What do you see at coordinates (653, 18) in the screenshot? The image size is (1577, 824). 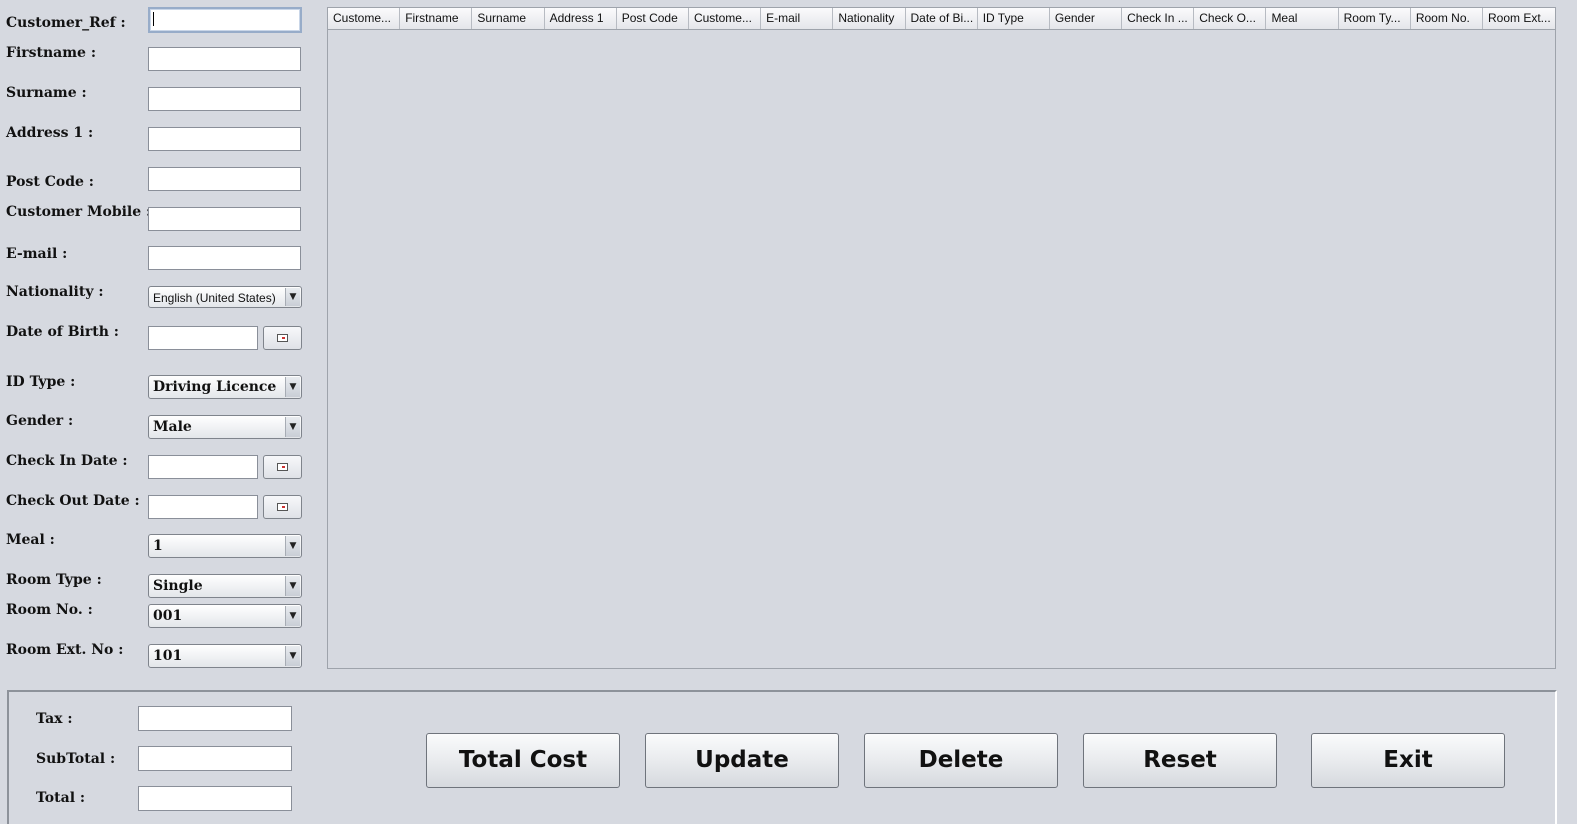 I see `column-header: Post Code` at bounding box center [653, 18].